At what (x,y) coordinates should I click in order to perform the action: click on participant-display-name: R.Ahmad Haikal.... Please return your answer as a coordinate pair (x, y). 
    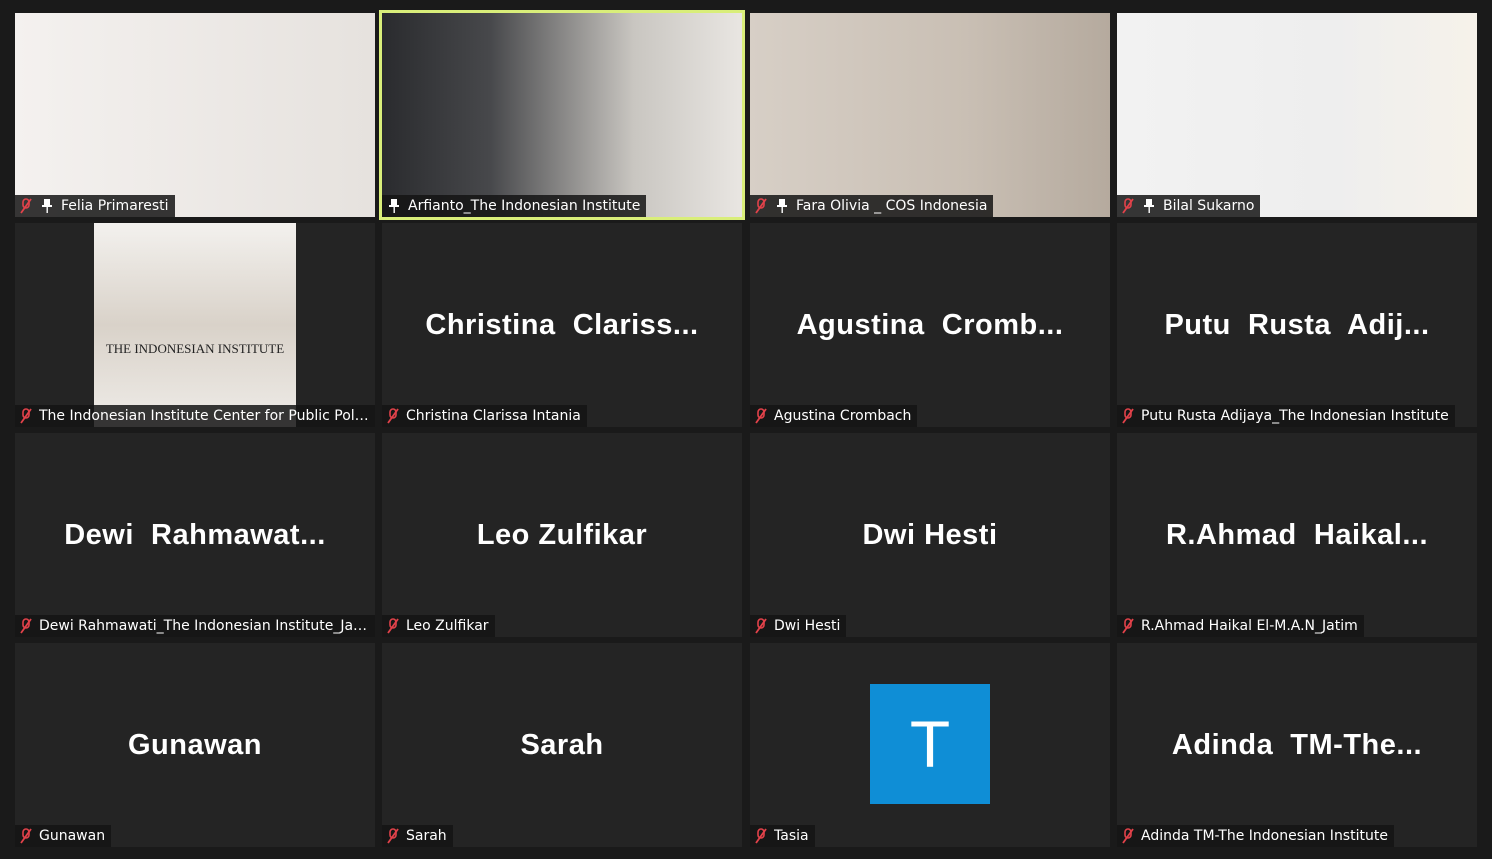
    Looking at the image, I should click on (1296, 535).